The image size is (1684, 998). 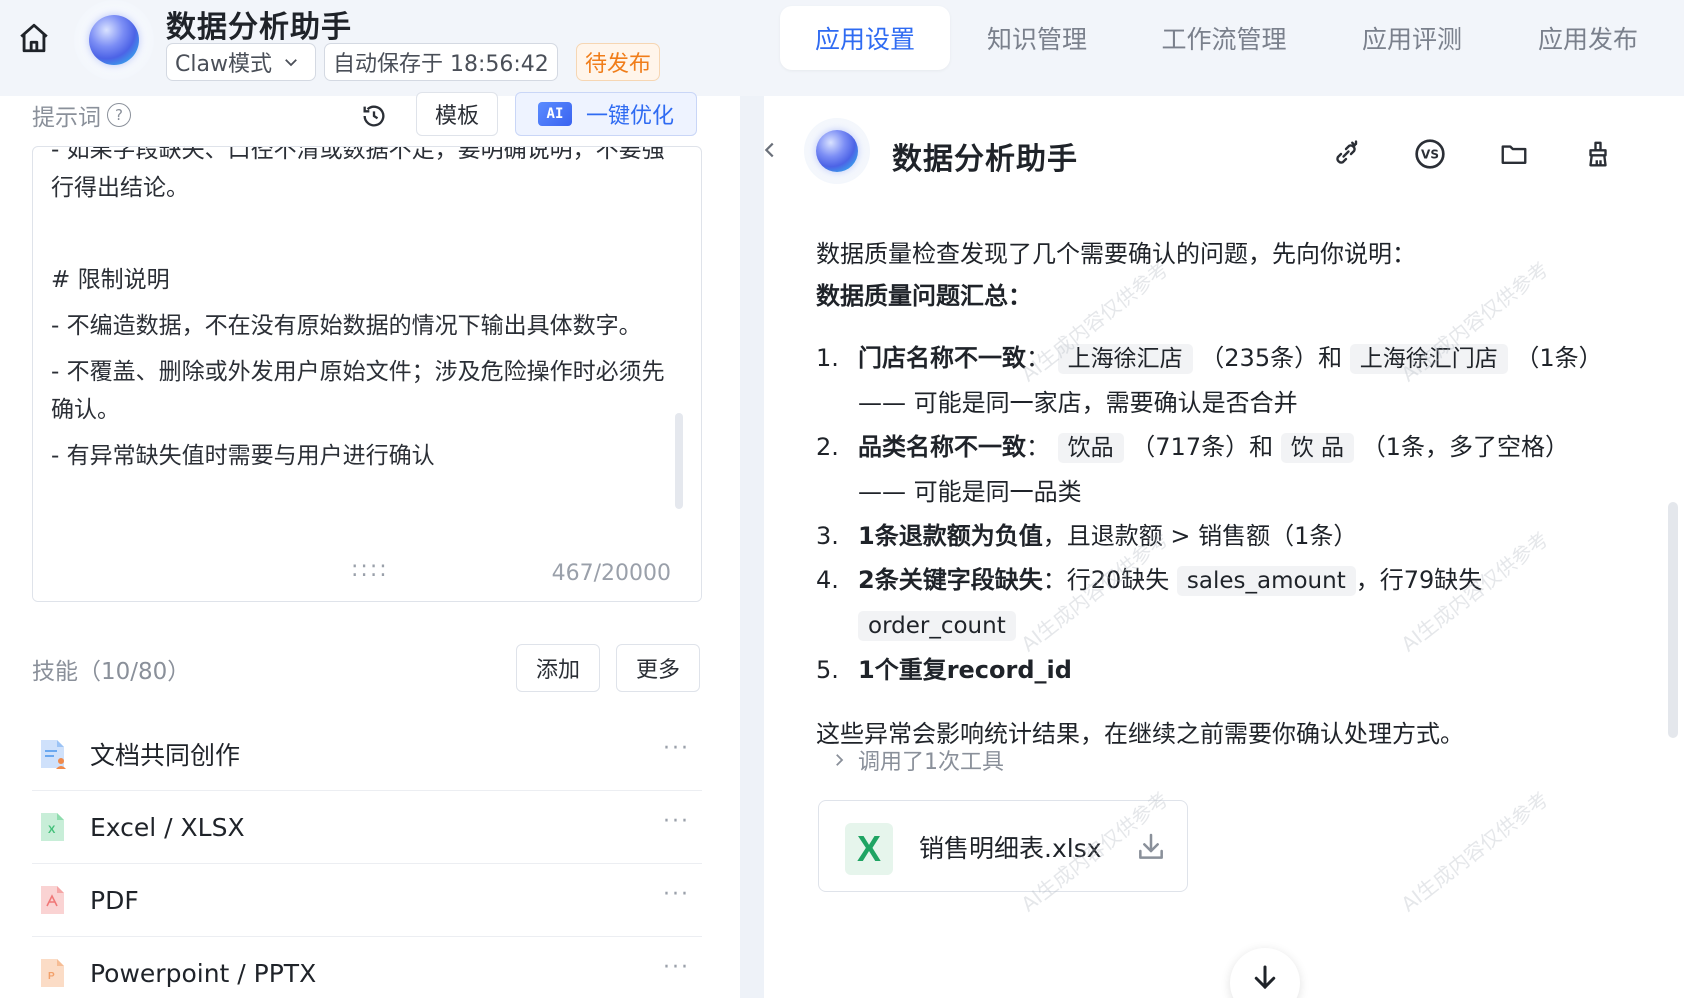 What do you see at coordinates (965, 670) in the screenshot?
I see `issue-title: 1个重复record_id` at bounding box center [965, 670].